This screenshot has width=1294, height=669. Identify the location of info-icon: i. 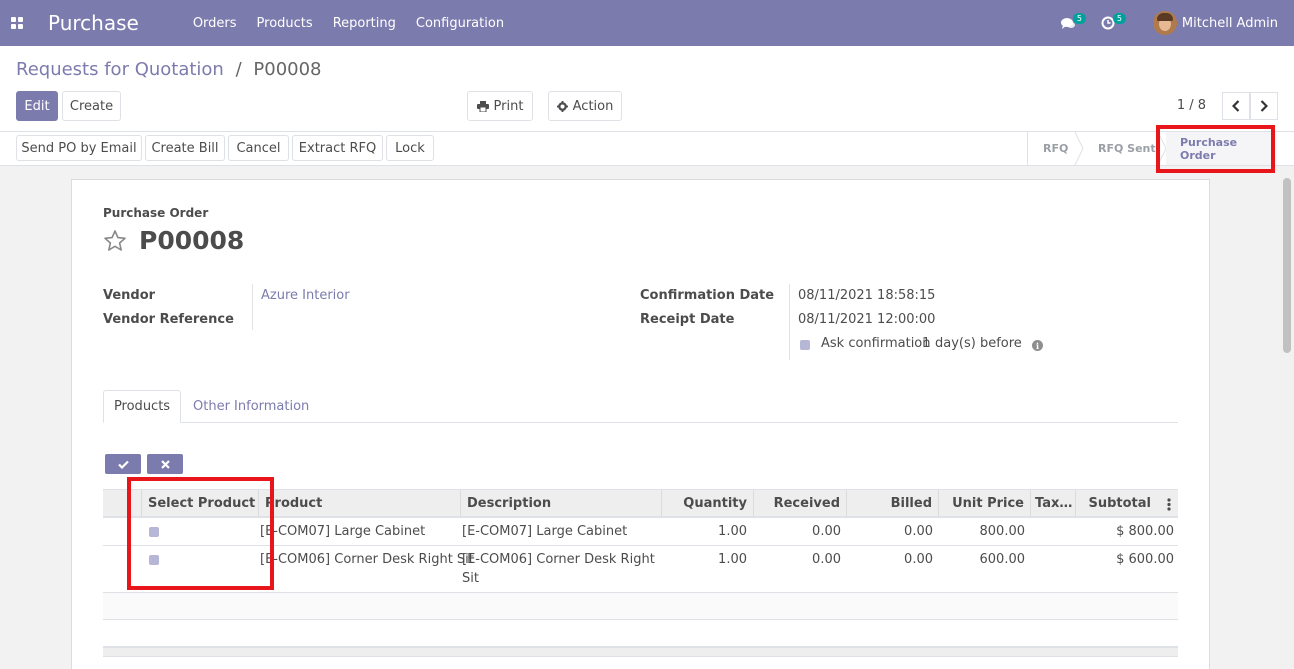
(1037, 345).